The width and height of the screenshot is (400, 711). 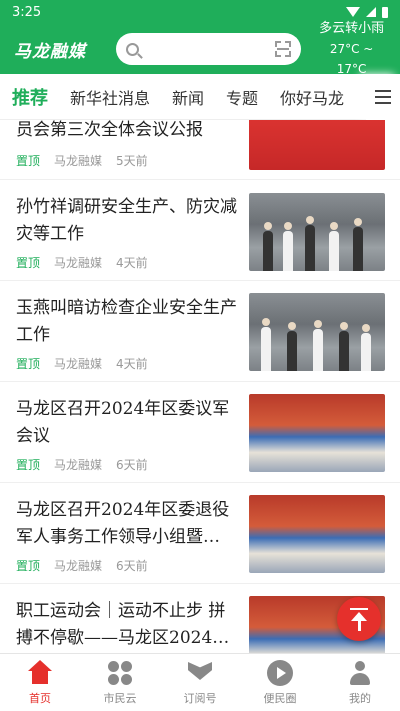 What do you see at coordinates (40, 698) in the screenshot?
I see `nav-label: 首页` at bounding box center [40, 698].